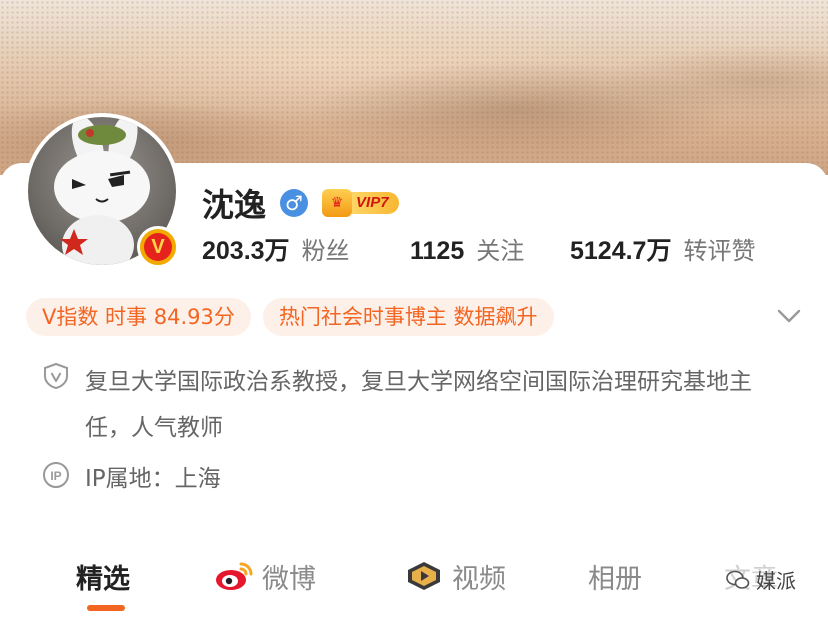 The width and height of the screenshot is (828, 619). I want to click on tab-label: 微博, so click(289, 579).